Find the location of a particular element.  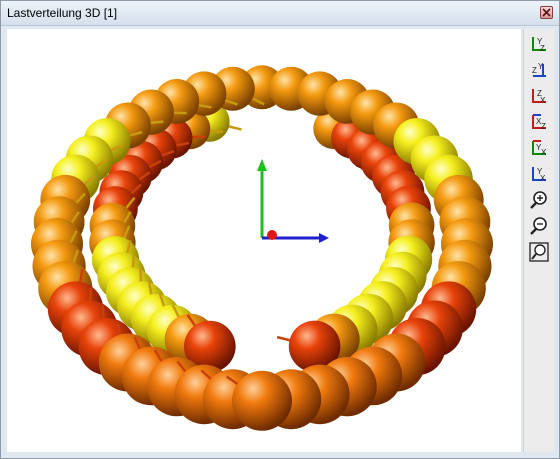

close-icon is located at coordinates (546, 12).